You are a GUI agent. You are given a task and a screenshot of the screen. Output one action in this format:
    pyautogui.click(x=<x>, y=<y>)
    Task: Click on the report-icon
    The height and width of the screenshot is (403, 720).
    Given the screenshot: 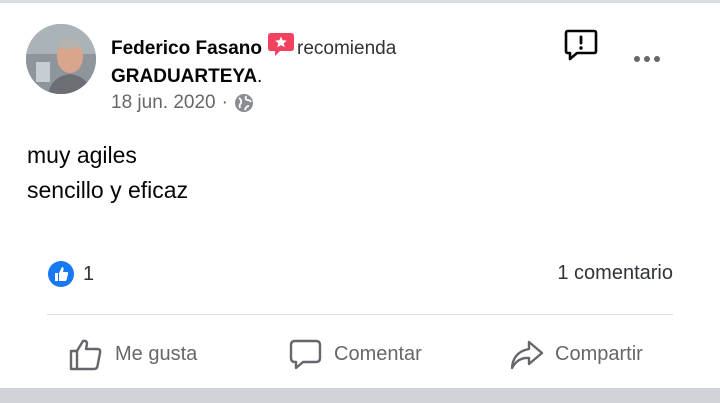 What is the action you would take?
    pyautogui.click(x=581, y=45)
    